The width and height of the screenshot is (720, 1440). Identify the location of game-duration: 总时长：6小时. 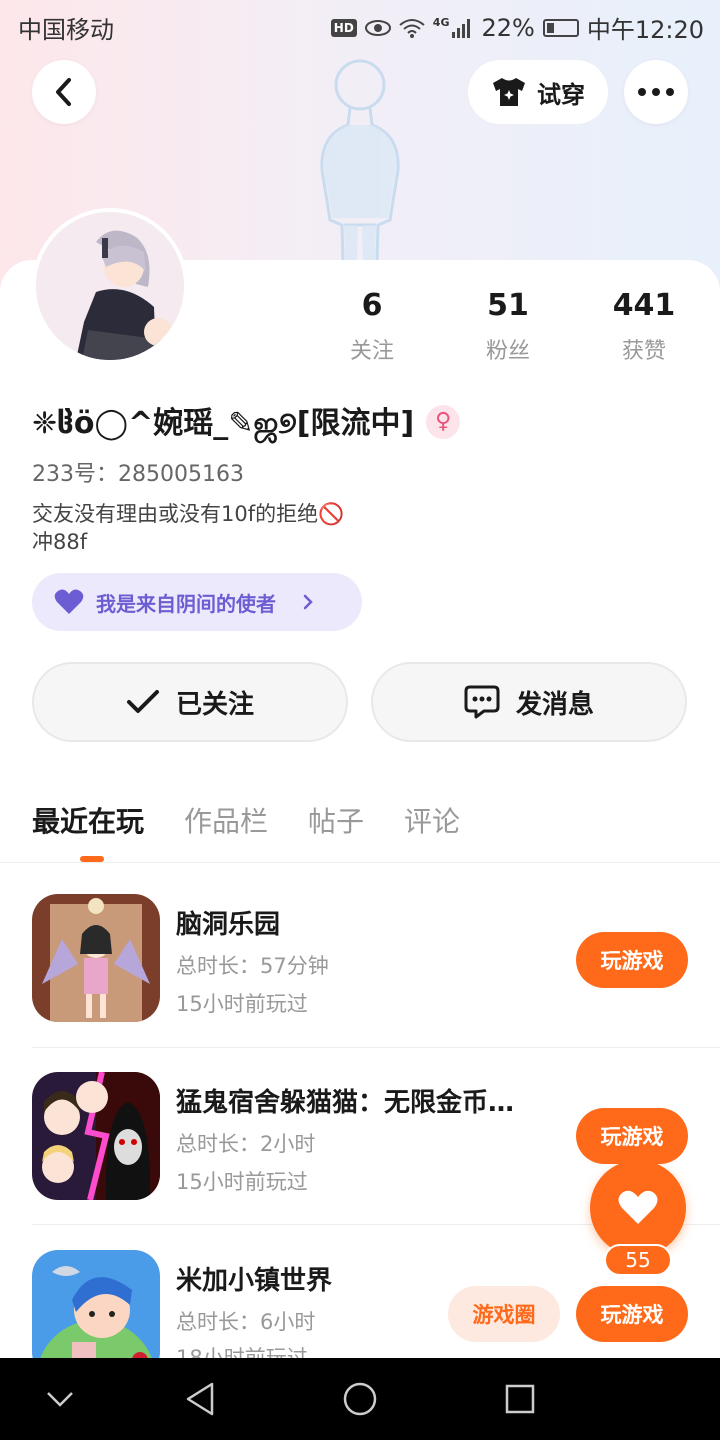
(246, 1322).